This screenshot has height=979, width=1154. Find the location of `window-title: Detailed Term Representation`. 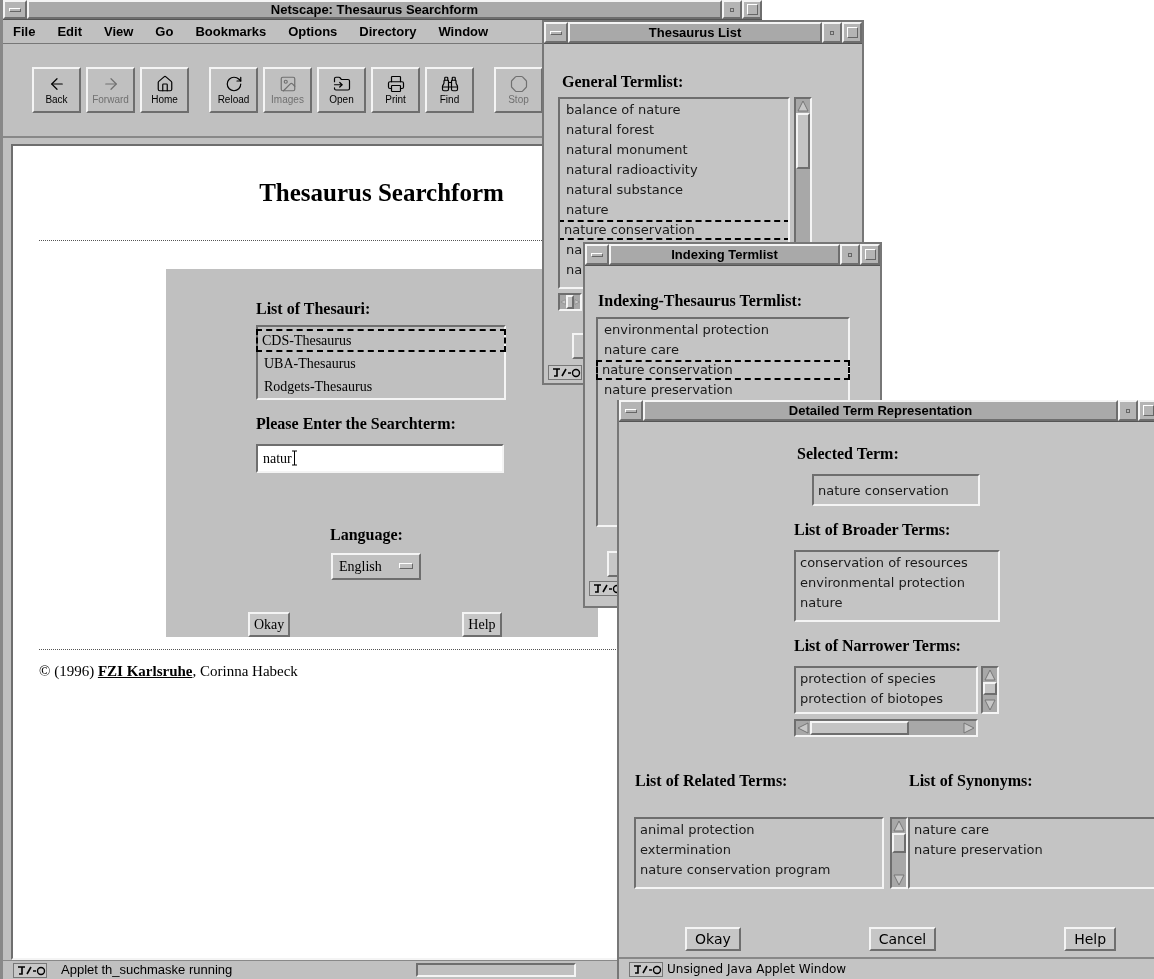

window-title: Detailed Term Representation is located at coordinates (880, 410).